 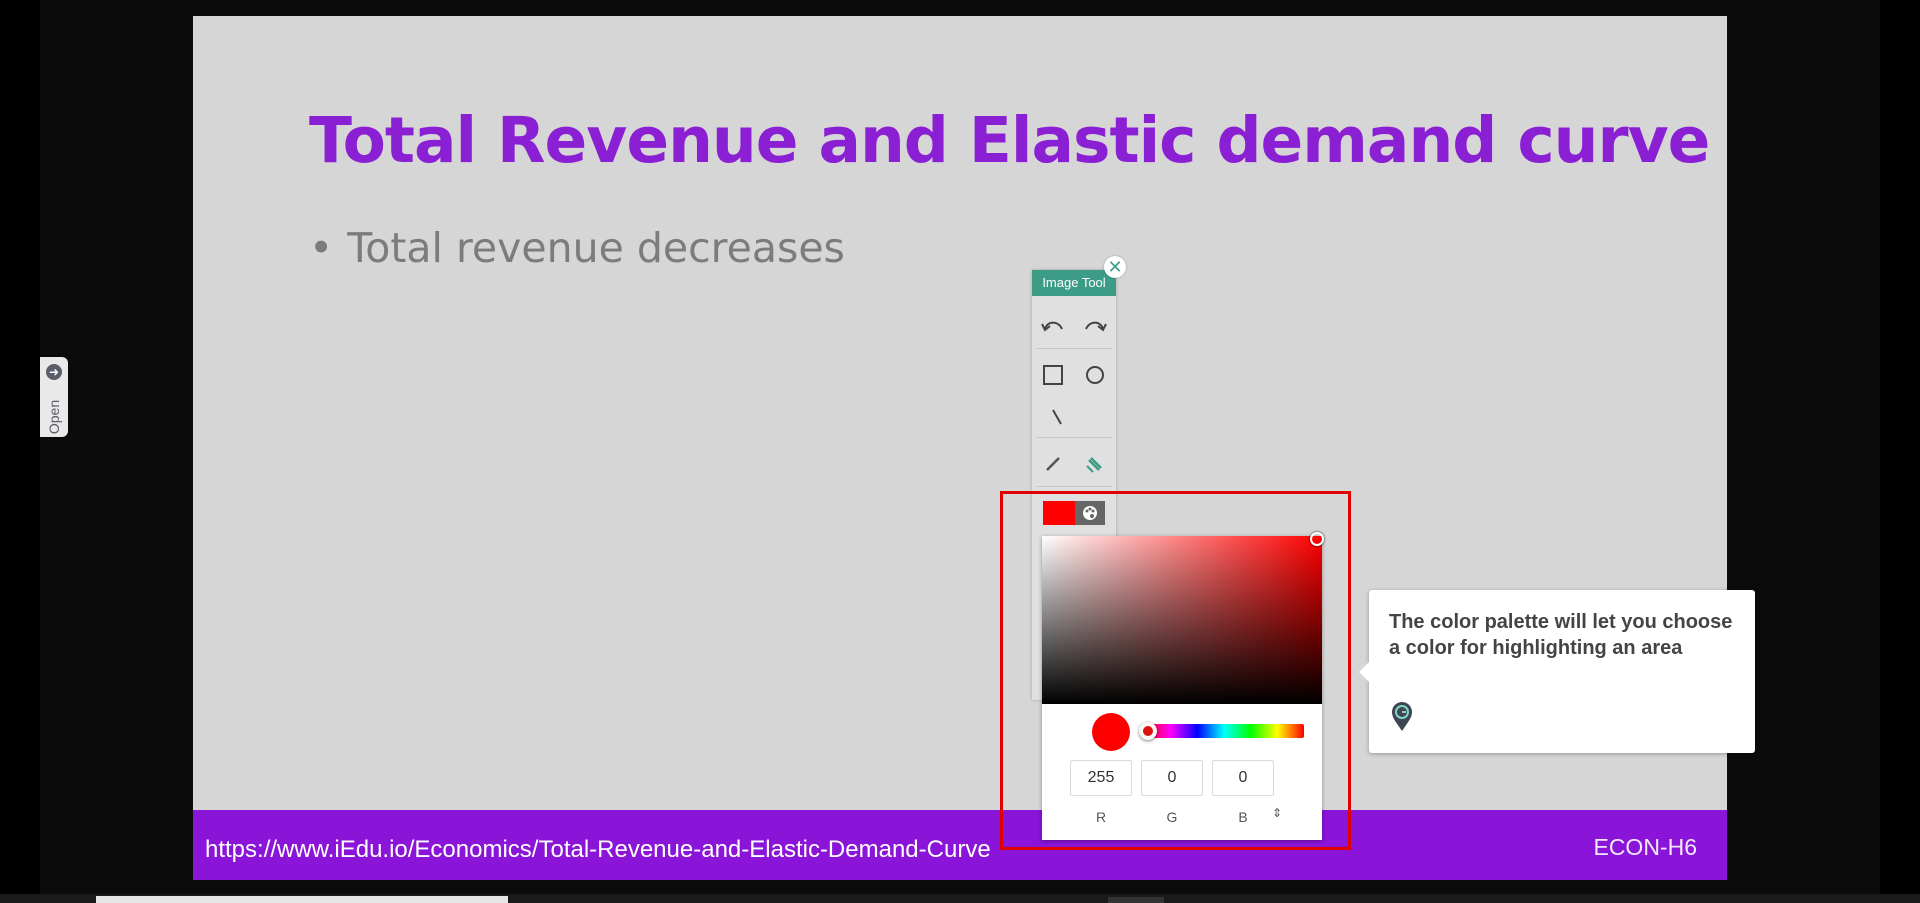 I want to click on close-icon: ✕, so click(x=1115, y=267).